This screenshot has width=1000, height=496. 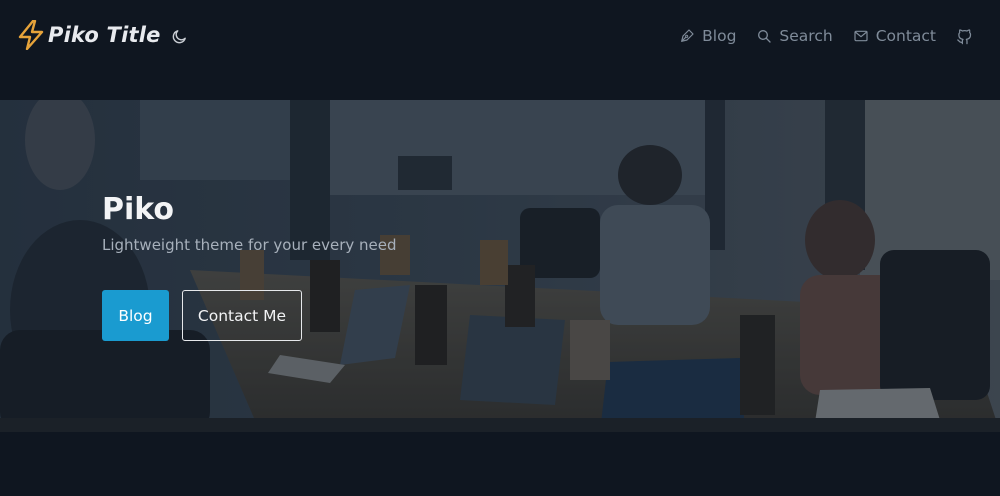 What do you see at coordinates (138, 209) in the screenshot?
I see `hero-title: Piko` at bounding box center [138, 209].